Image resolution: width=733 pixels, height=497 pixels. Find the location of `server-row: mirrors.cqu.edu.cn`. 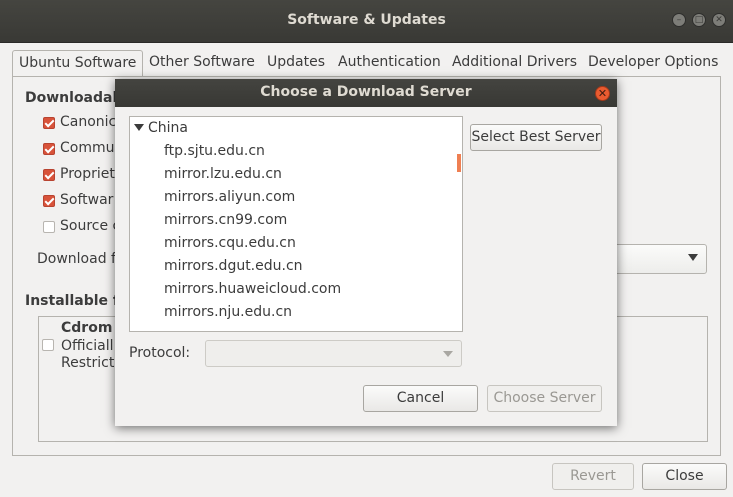

server-row: mirrors.cqu.edu.cn is located at coordinates (230, 246).